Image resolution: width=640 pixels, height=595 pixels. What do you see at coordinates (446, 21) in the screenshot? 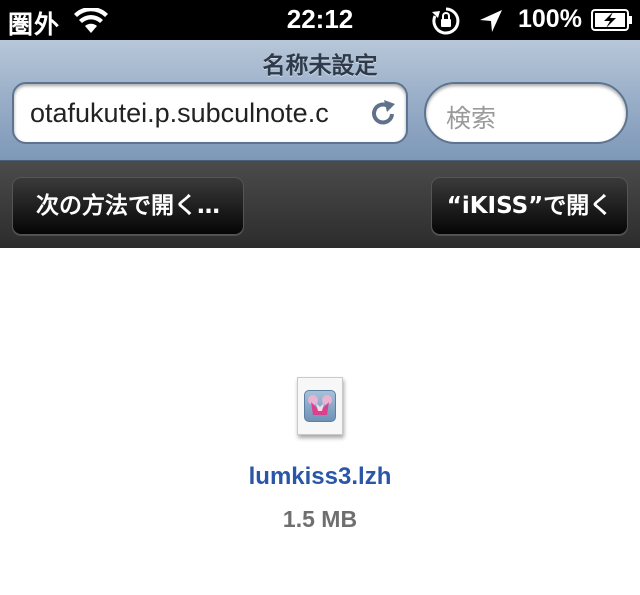
I see `rotation-lock-icon` at bounding box center [446, 21].